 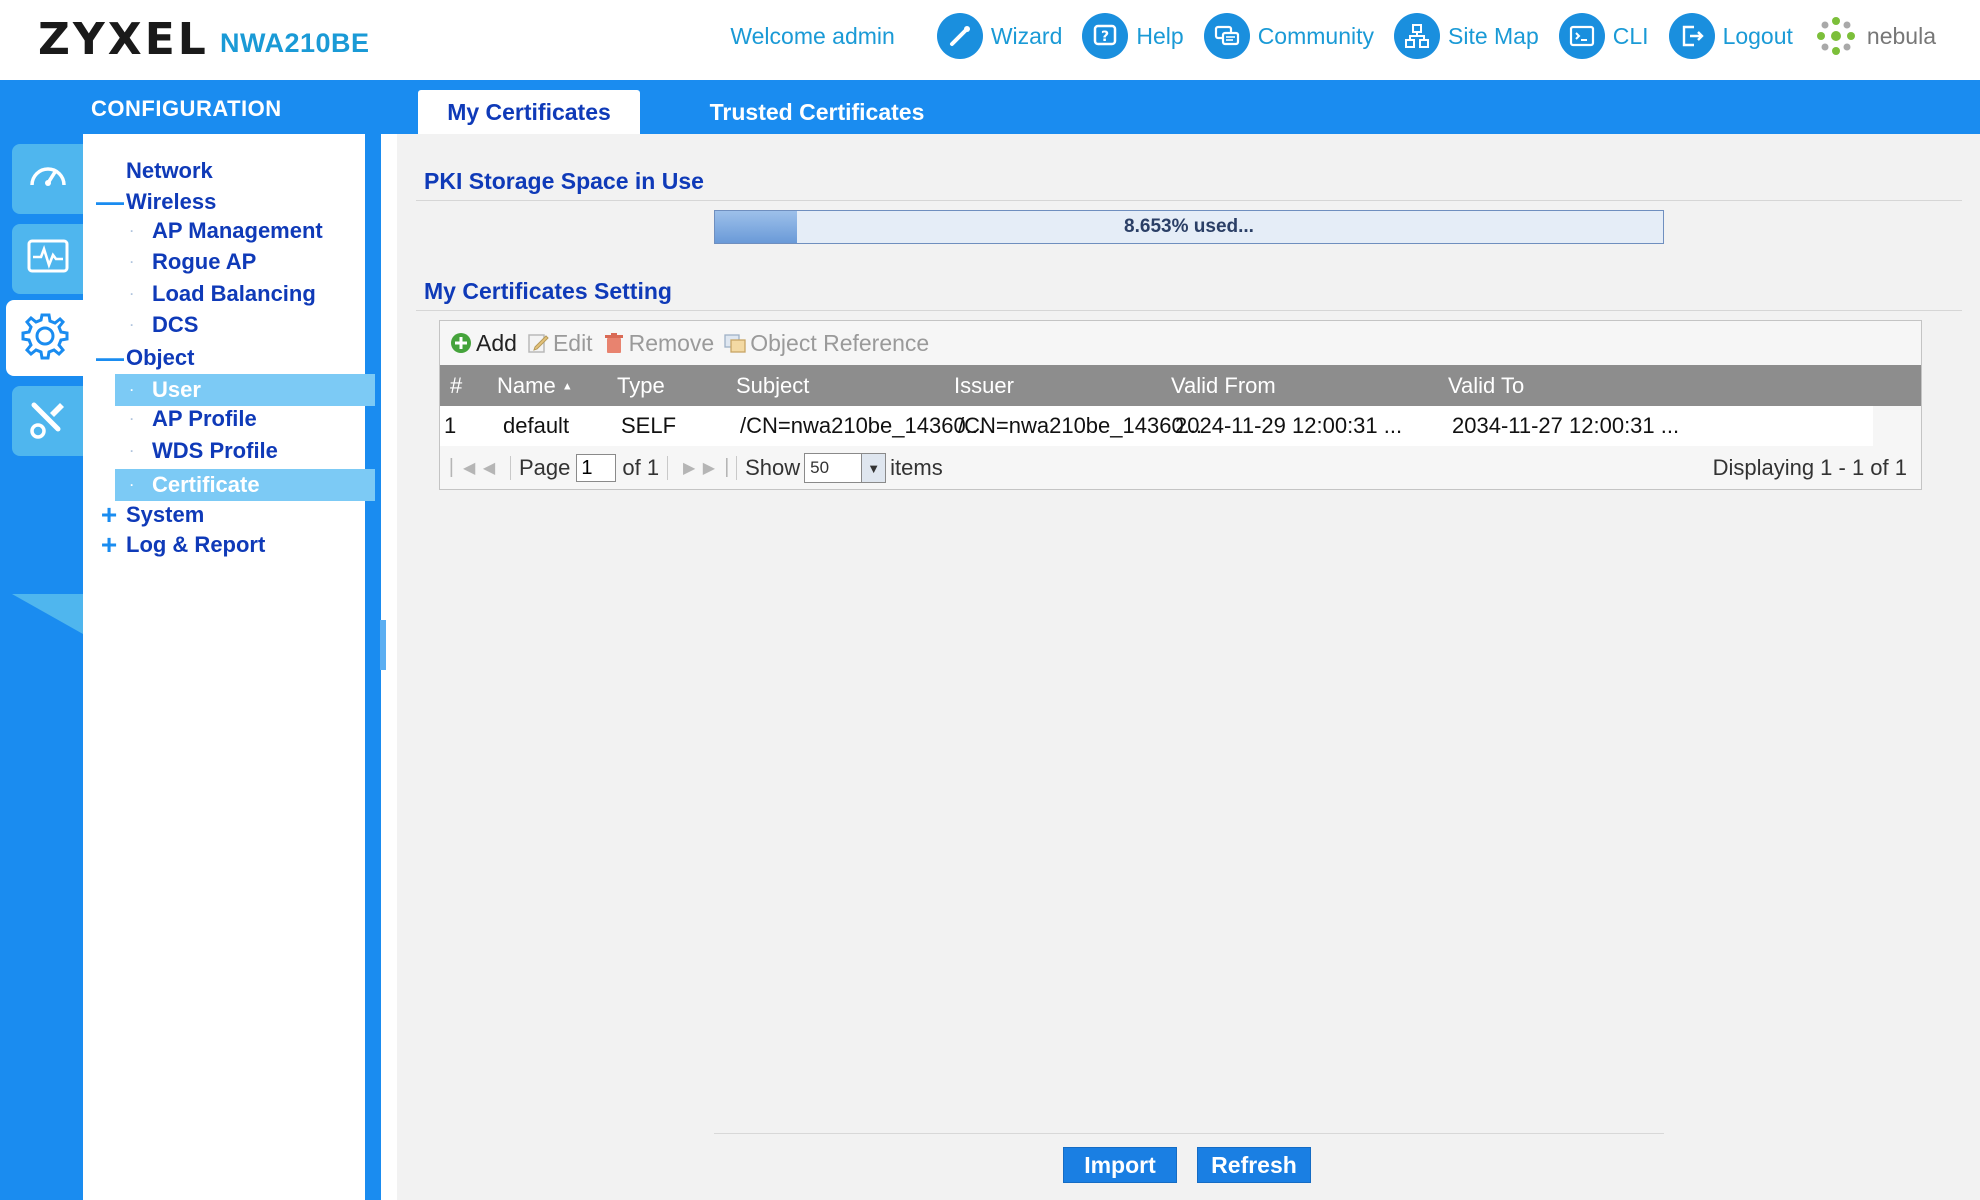 I want to click on sidebar-item-load-balancing: · Load Balancing, so click(x=223, y=294).